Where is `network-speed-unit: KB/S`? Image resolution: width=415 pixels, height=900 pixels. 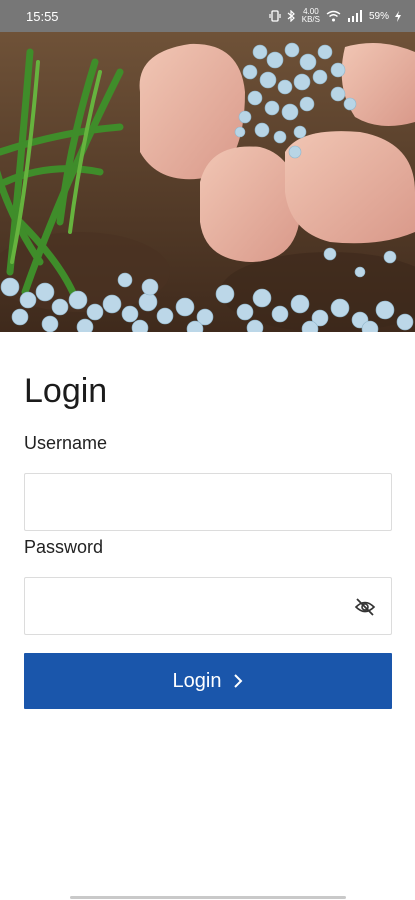
network-speed-unit: KB/S is located at coordinates (310, 19).